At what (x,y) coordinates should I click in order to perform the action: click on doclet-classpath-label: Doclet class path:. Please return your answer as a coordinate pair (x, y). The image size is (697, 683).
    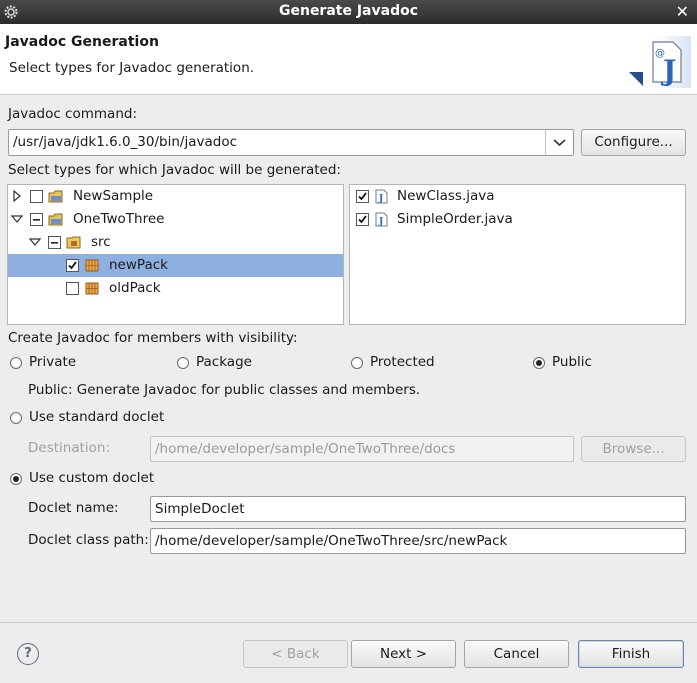
    Looking at the image, I should click on (88, 540).